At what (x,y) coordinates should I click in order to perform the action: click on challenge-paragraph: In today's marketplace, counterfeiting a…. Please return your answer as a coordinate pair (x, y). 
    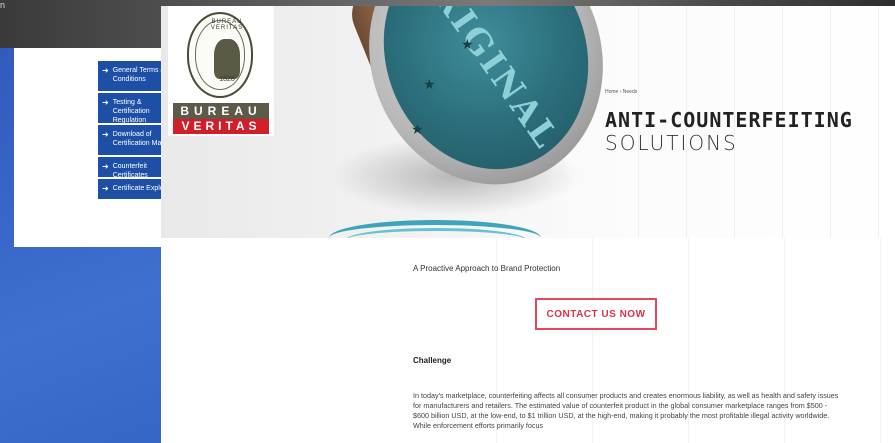
    Looking at the image, I should click on (626, 410).